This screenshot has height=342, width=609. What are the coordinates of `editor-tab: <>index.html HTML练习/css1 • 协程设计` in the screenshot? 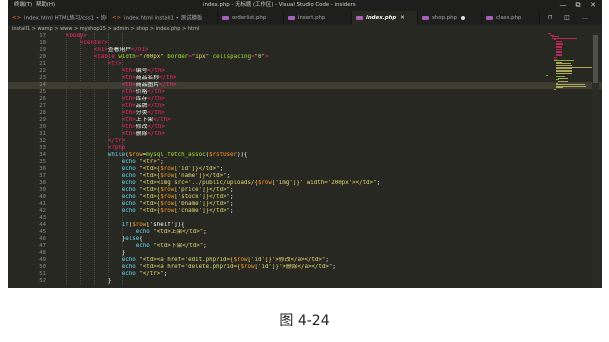 It's located at (58, 18).